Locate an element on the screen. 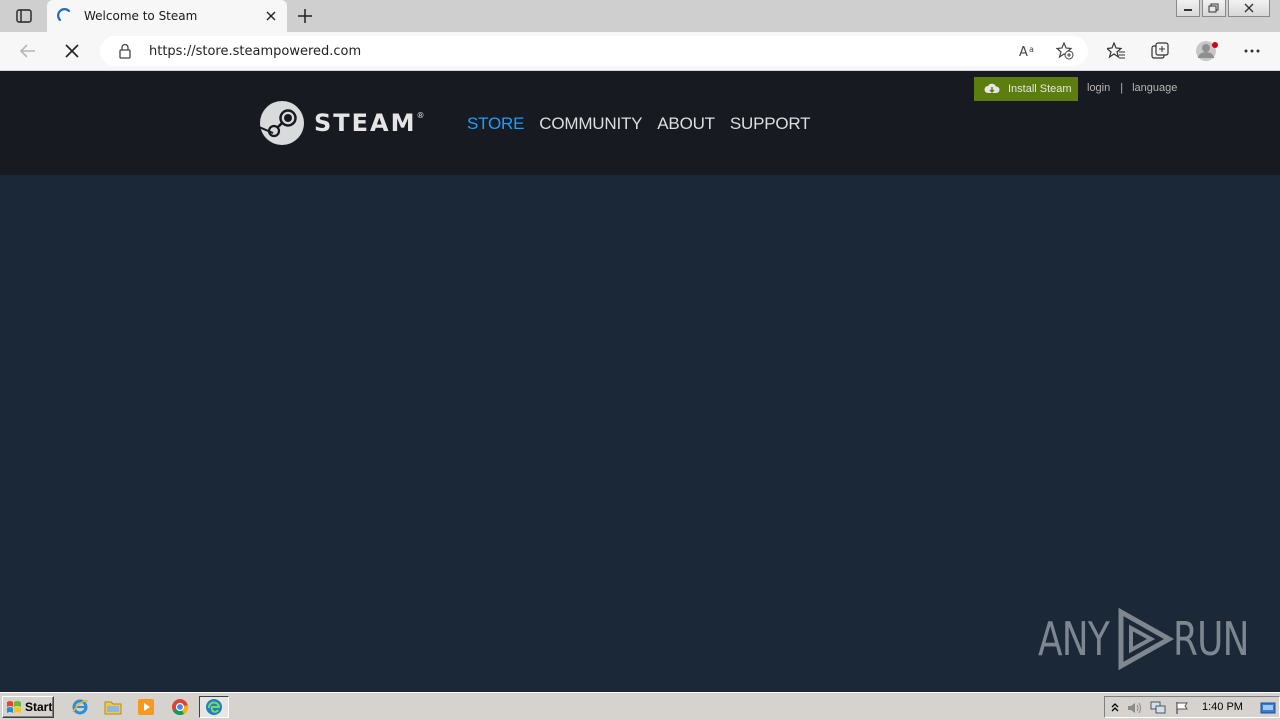  internet-explorer-icon is located at coordinates (80, 707).